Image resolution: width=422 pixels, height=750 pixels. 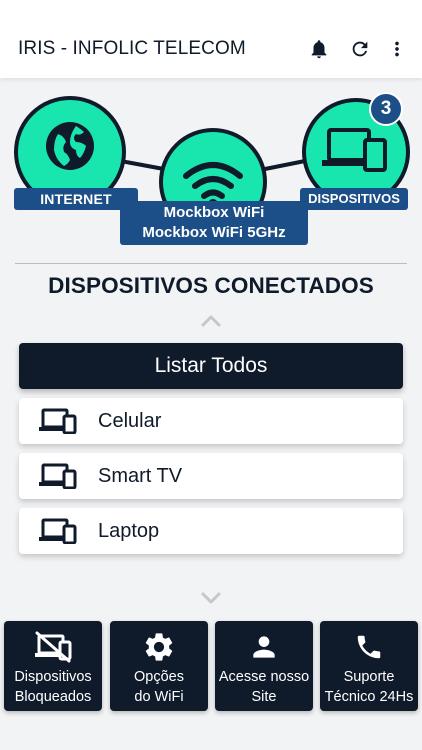 What do you see at coordinates (369, 687) in the screenshot?
I see `tile-label: Suporte Técnico 24Hs` at bounding box center [369, 687].